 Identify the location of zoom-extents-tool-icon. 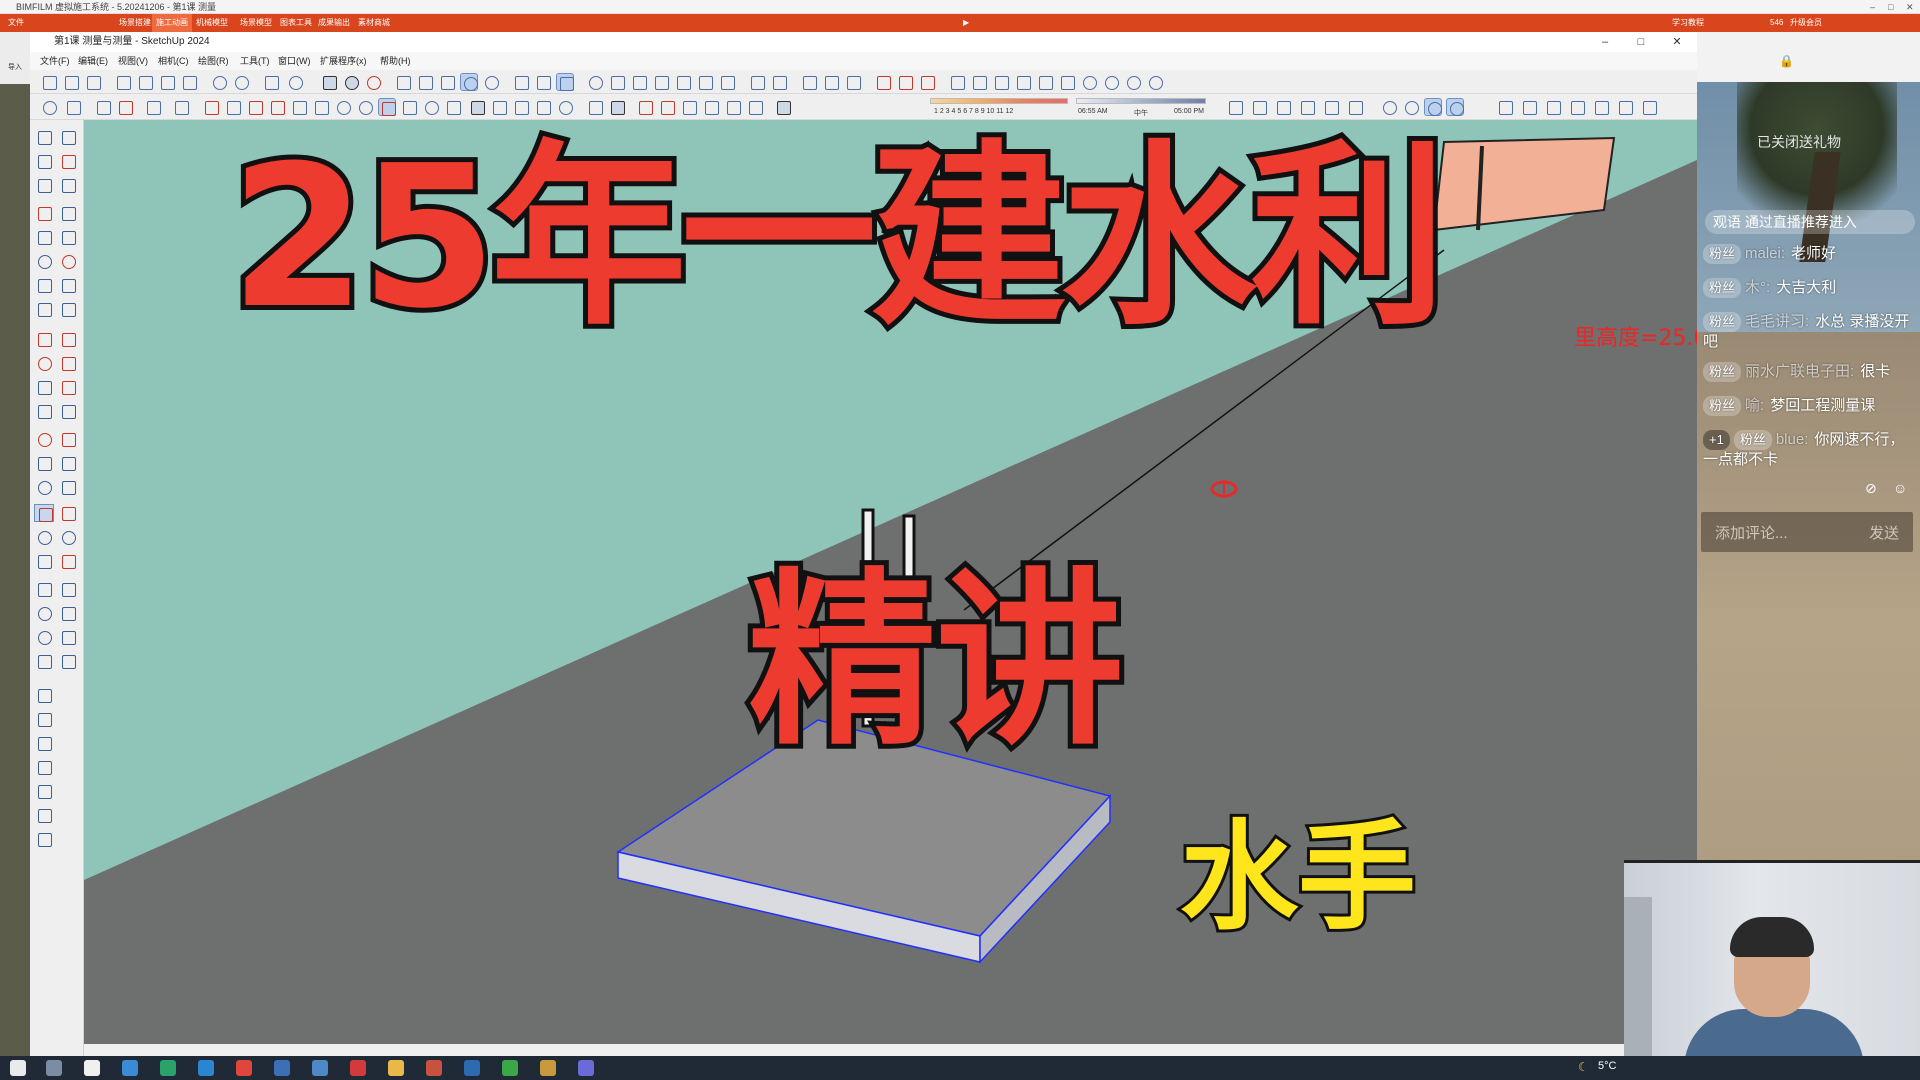
(44, 561).